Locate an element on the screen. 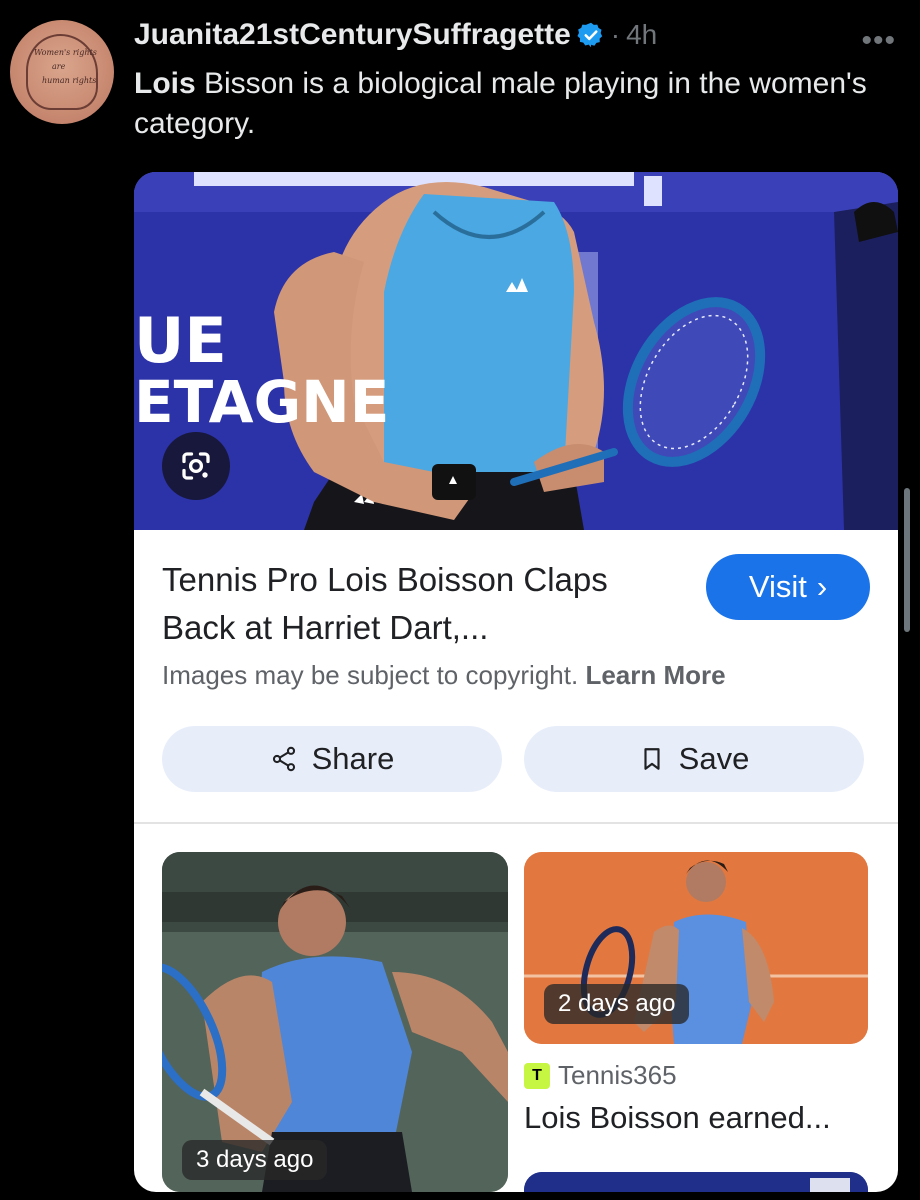 This screenshot has width=920, height=1200. avatar-text-2: are is located at coordinates (59, 66).